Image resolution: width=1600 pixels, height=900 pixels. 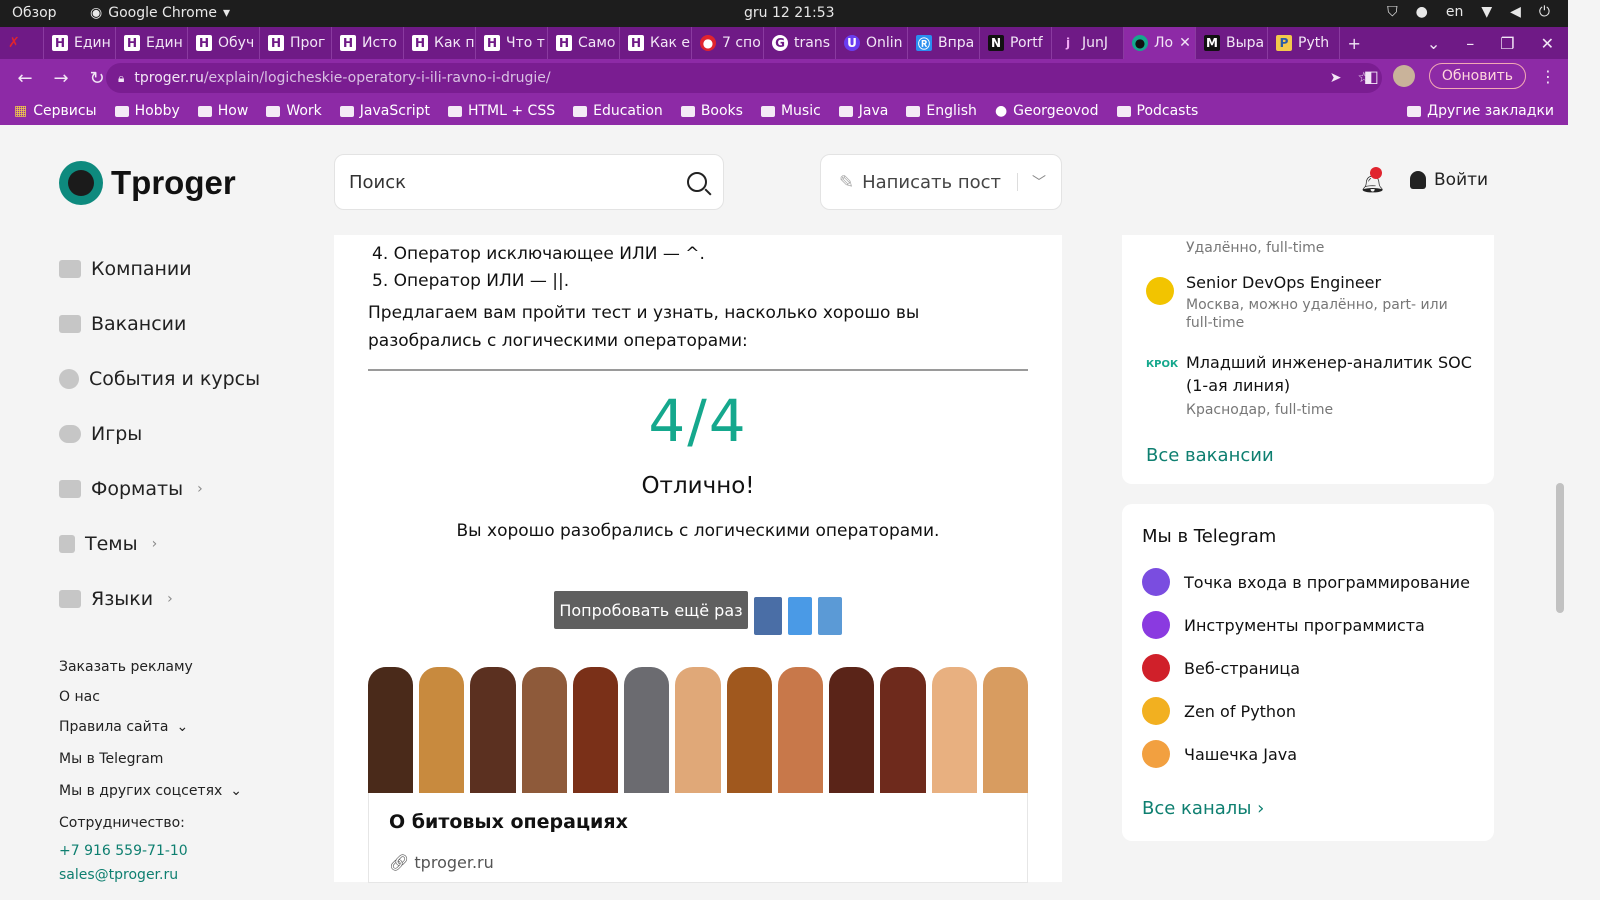 What do you see at coordinates (1306, 582) in the screenshot?
I see `telegram-channel: Точка входа в программирование` at bounding box center [1306, 582].